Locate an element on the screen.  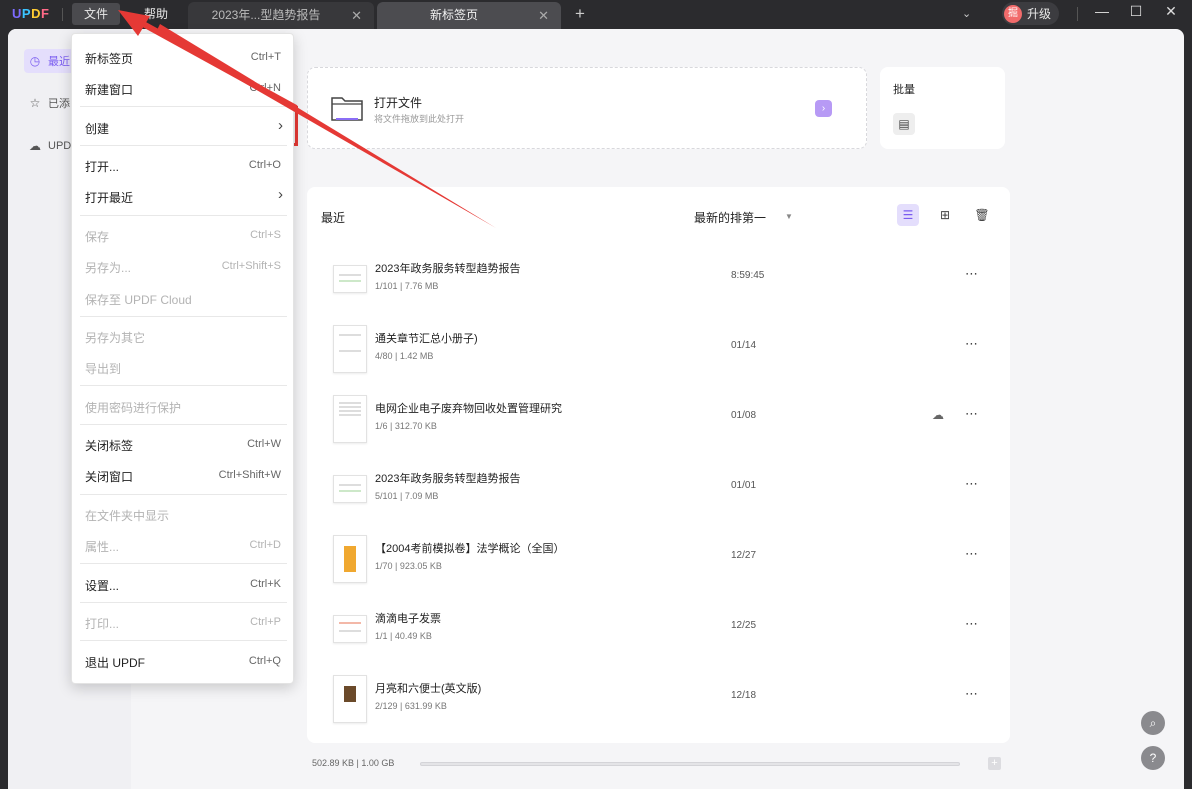
annotation-arrows is located at coordinates (307, 119).